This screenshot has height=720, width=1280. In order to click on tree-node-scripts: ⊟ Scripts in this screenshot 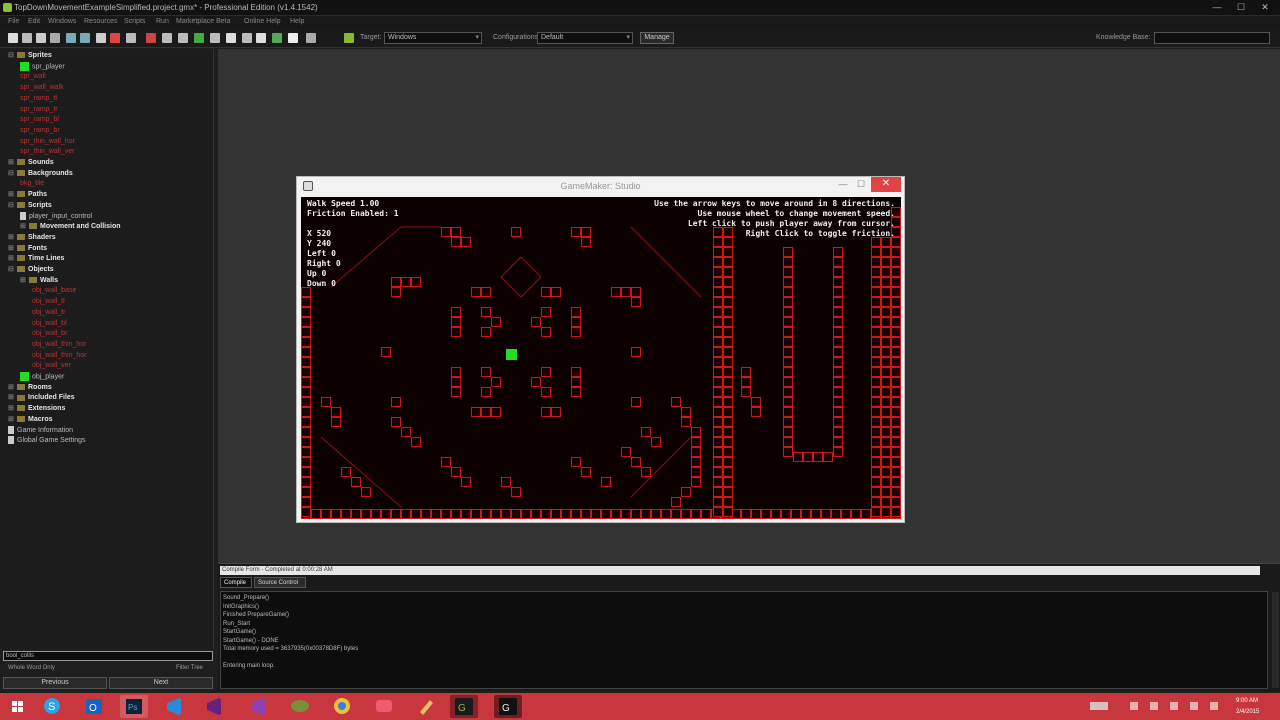, I will do `click(30, 206)`.